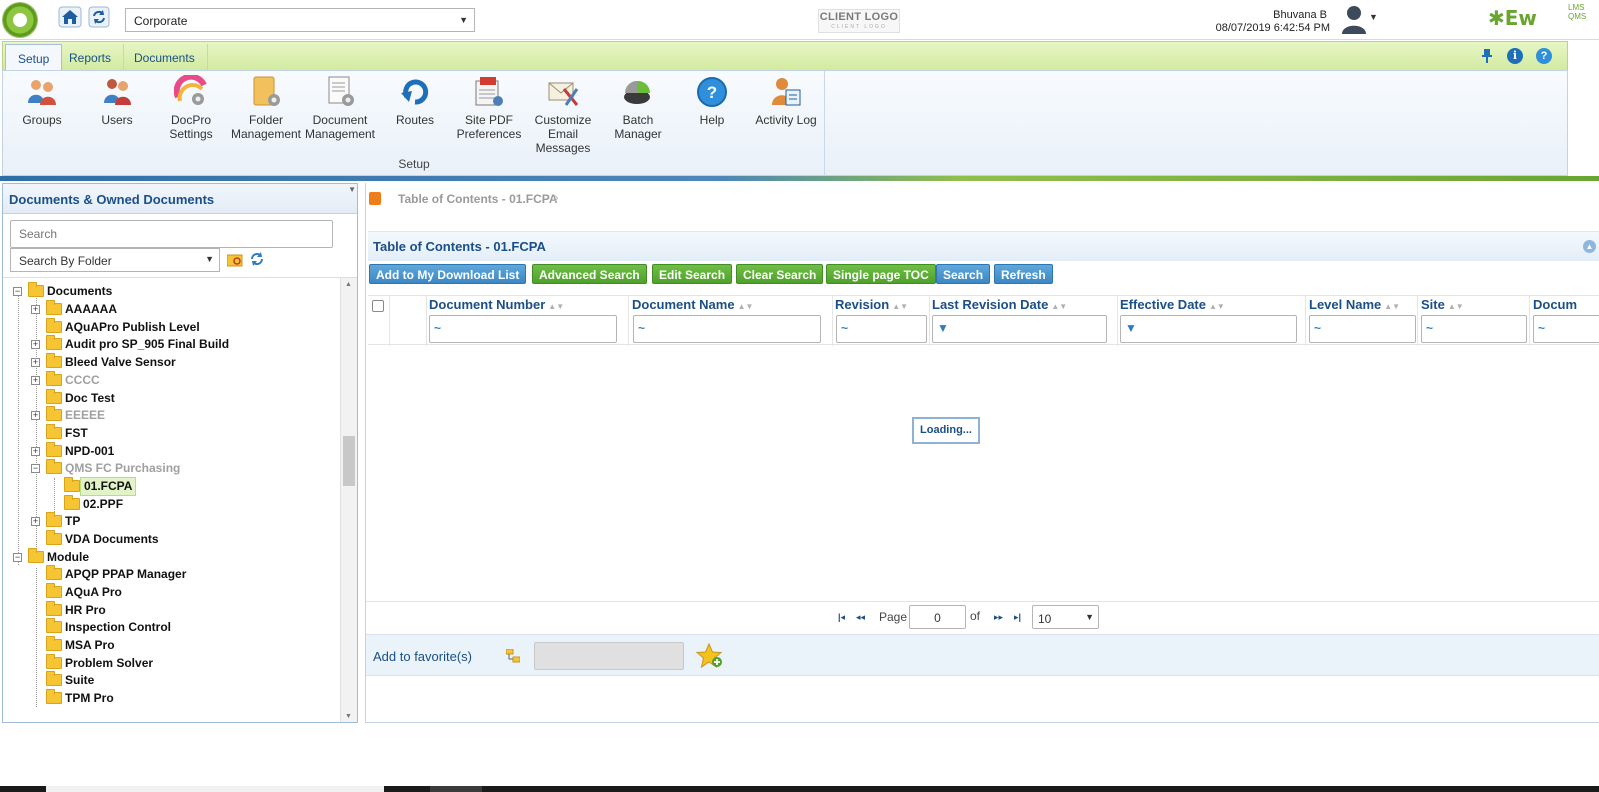 This screenshot has height=792, width=1599. I want to click on tree-node-aqua-pro: AQuA Pro, so click(181, 592).